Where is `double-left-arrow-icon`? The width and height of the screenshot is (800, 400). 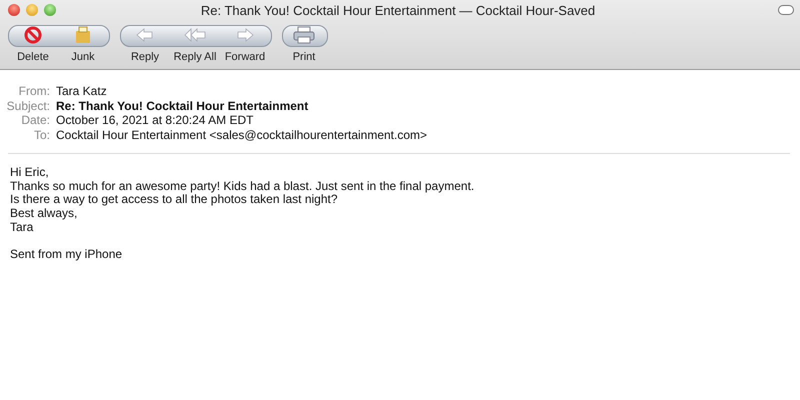
double-left-arrow-icon is located at coordinates (195, 35).